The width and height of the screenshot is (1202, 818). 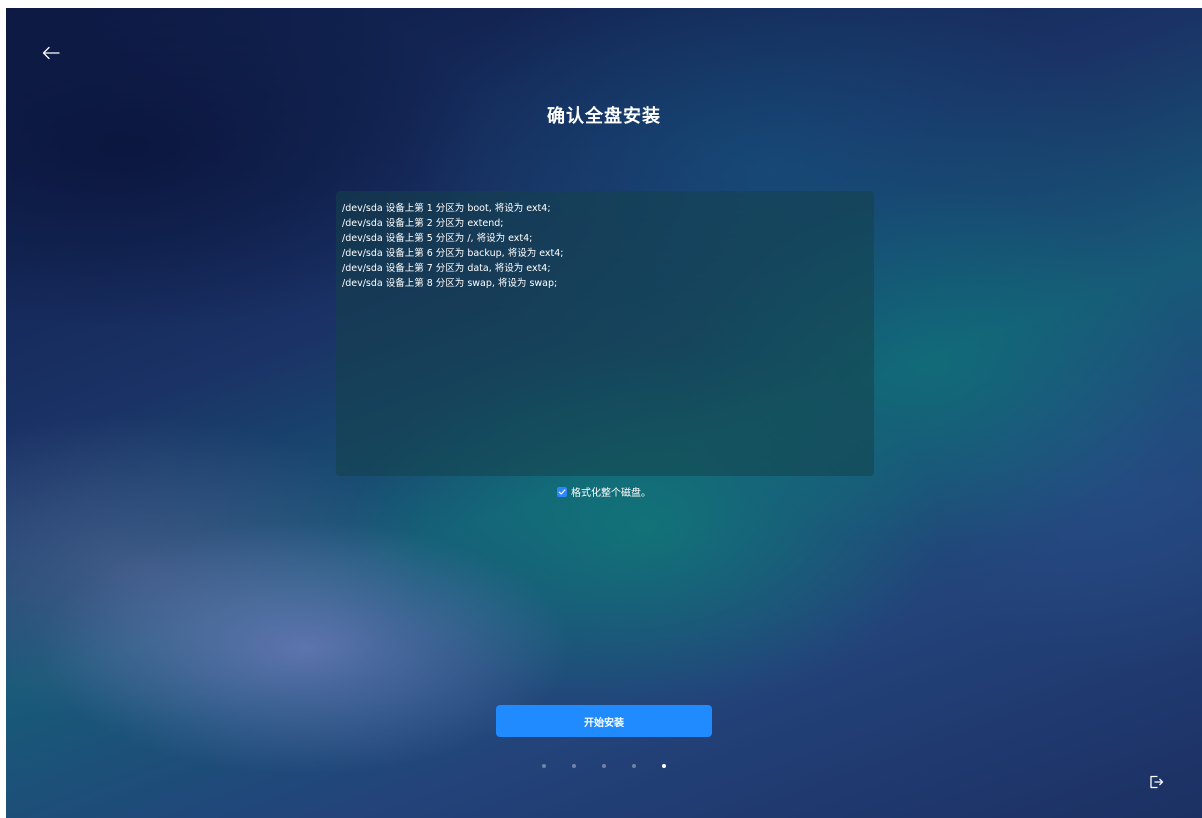 I want to click on partition-info-line: /dev/sda 设备上第 5 分区为 /, 将设为 ext4;, so click(x=437, y=238).